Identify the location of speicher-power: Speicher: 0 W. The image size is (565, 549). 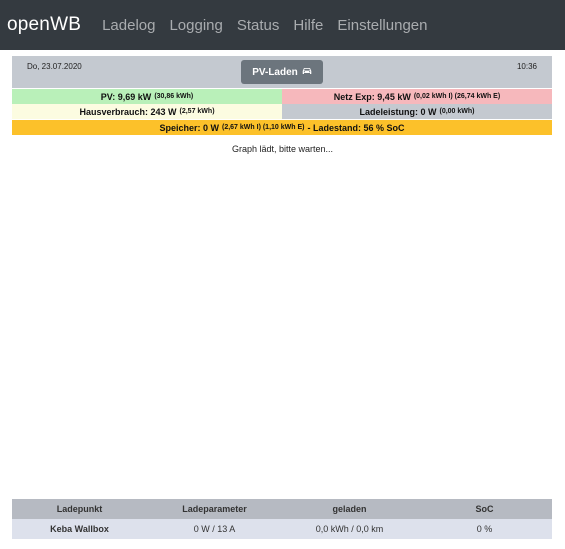
(189, 127).